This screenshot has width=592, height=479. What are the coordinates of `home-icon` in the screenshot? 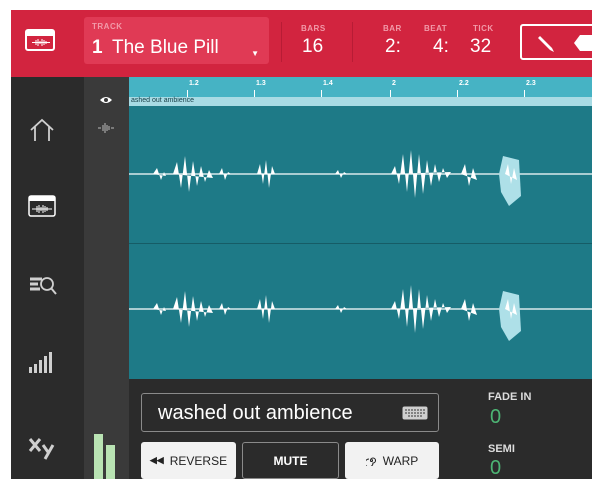 It's located at (42, 130).